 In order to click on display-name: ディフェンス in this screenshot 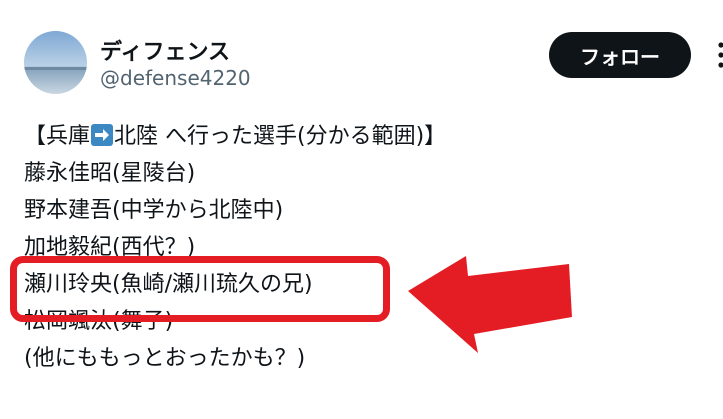, I will do `click(165, 50)`.